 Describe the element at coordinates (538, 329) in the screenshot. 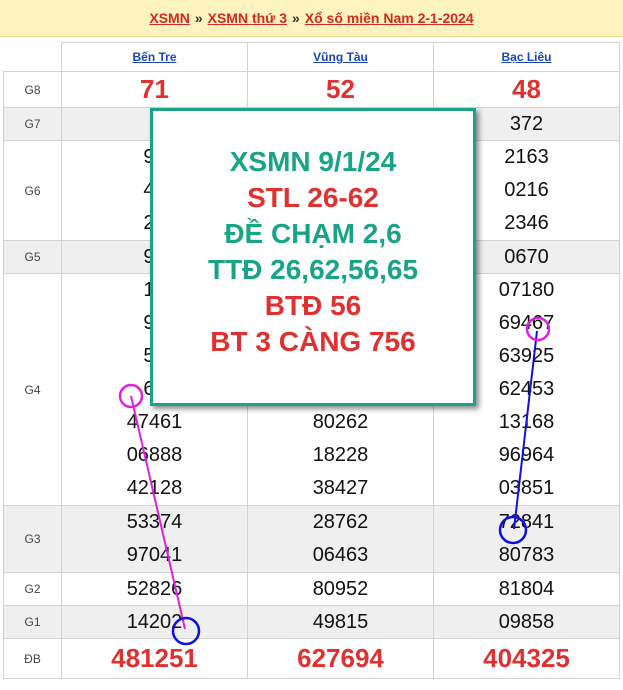

I see `magenta-circle-marker` at that location.